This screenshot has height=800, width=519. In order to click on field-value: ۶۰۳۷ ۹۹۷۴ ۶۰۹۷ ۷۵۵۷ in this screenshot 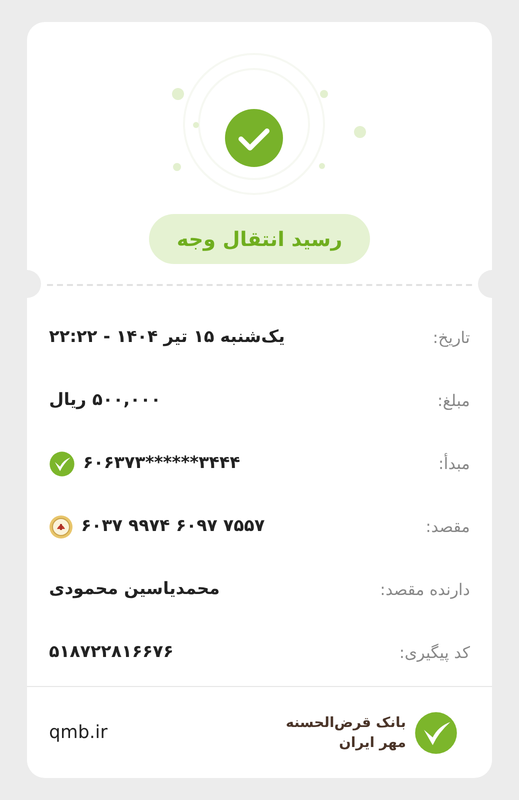, I will do `click(173, 526)`.